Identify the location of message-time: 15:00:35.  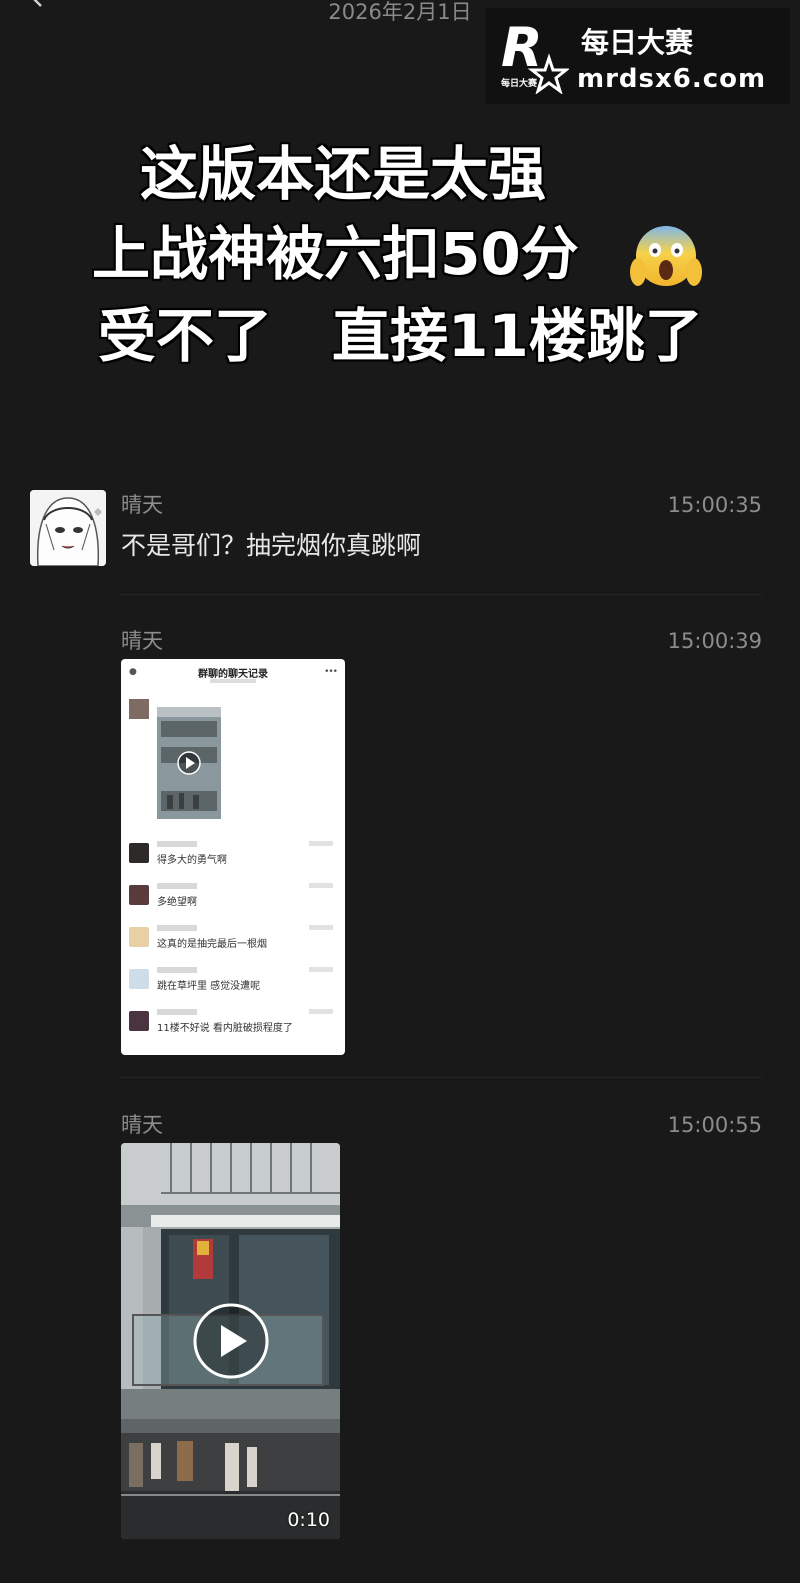
(714, 505).